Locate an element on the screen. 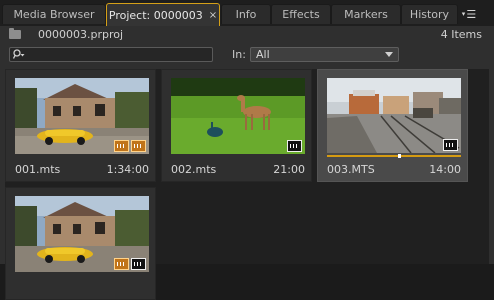  tab-markers: Markers is located at coordinates (366, 14).